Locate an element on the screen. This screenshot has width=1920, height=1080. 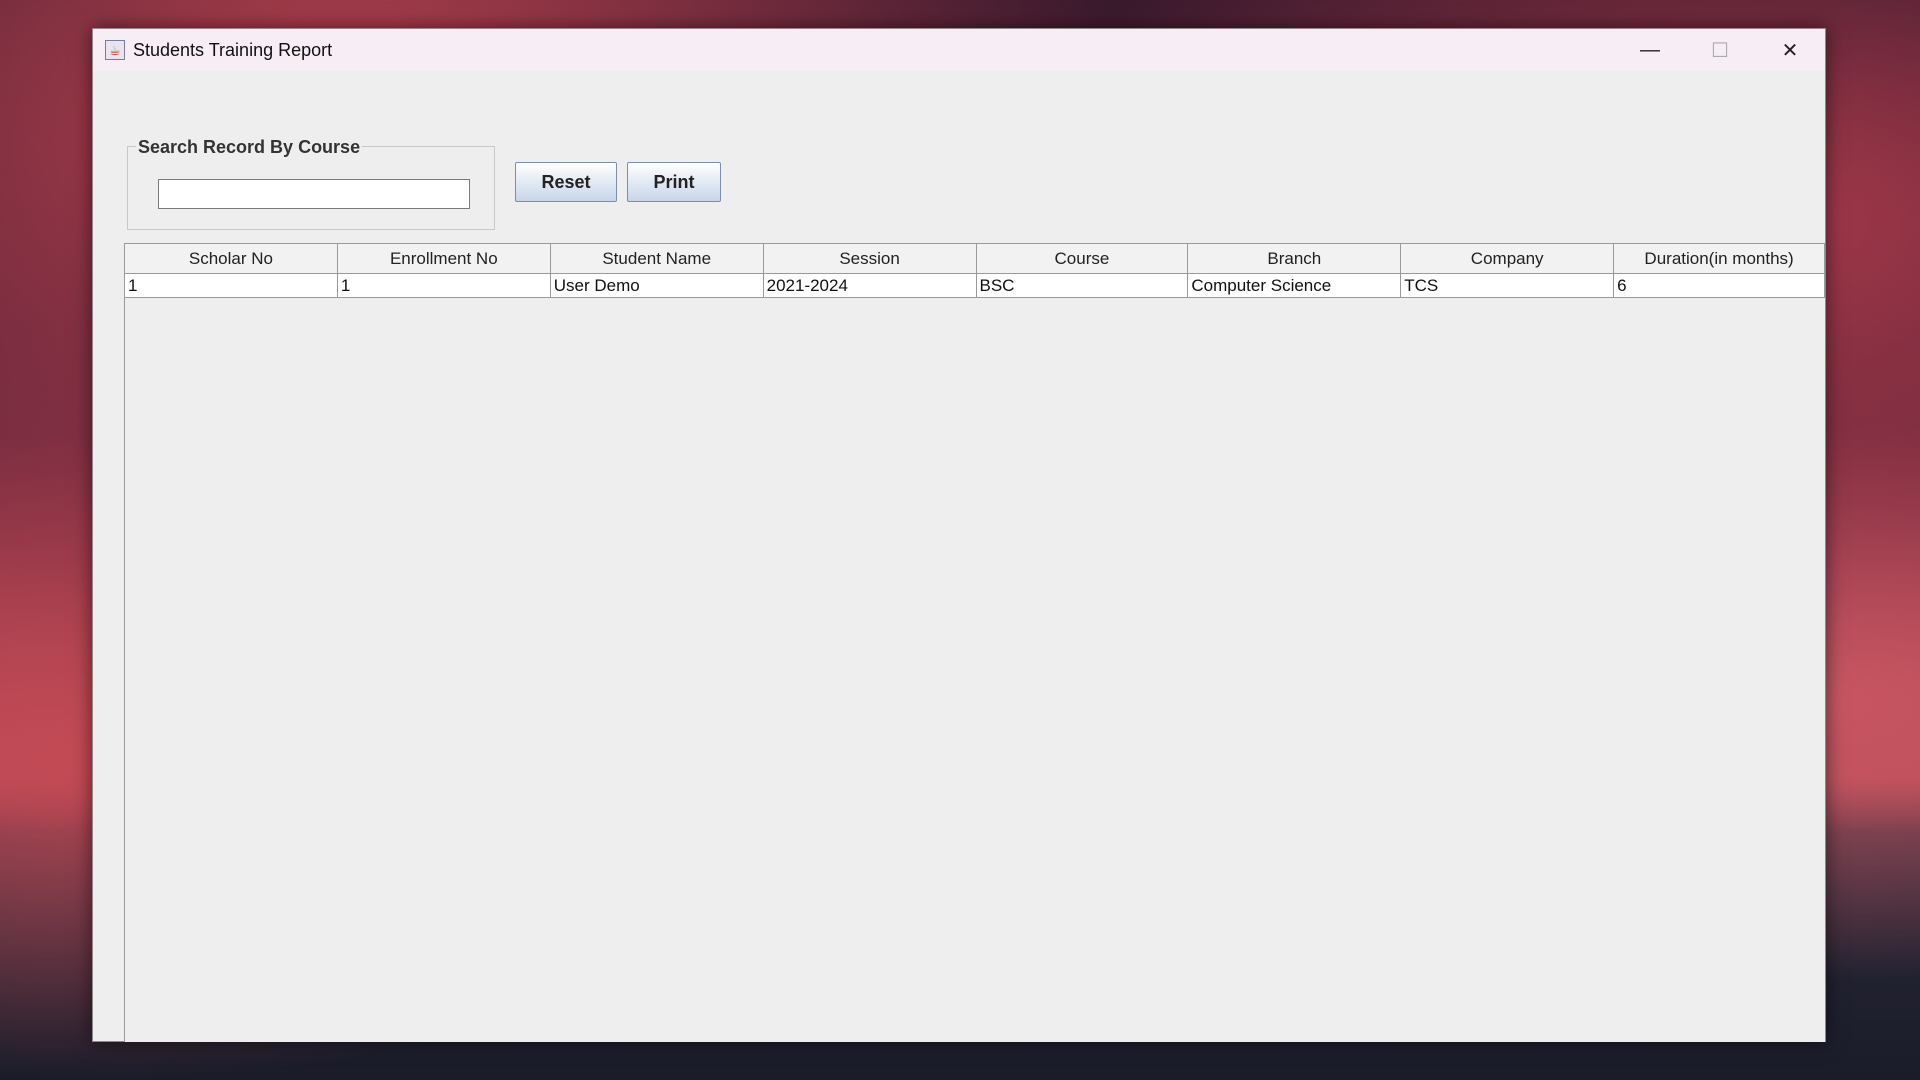
table-cell: 2021-2024 is located at coordinates (870, 286).